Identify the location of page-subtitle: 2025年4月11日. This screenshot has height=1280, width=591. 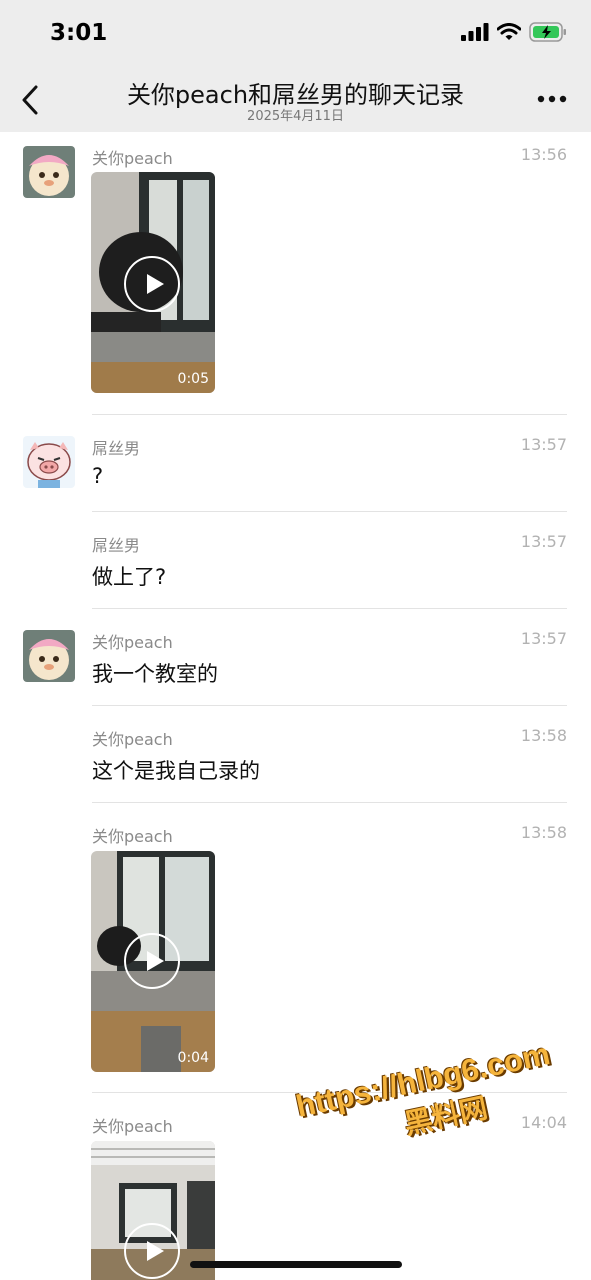
(295, 116).